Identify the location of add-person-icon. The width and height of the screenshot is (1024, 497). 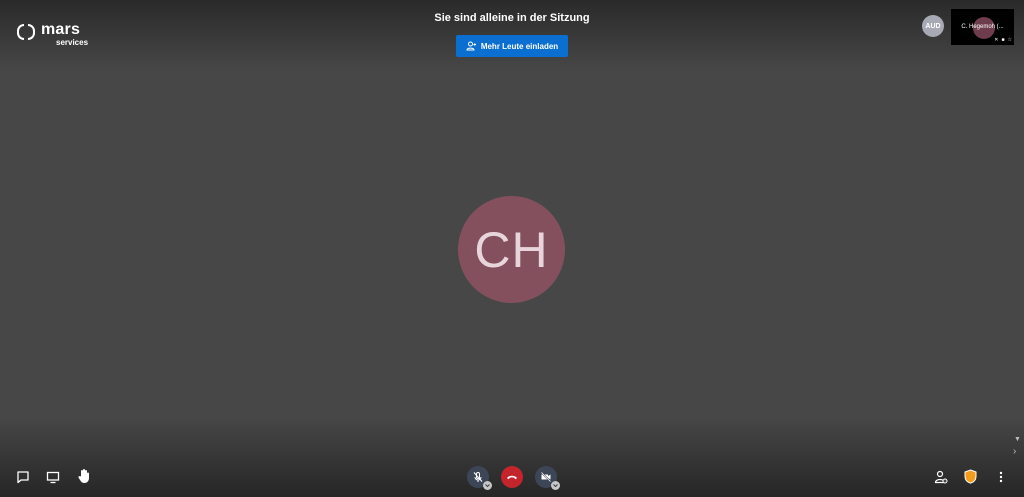
(471, 46).